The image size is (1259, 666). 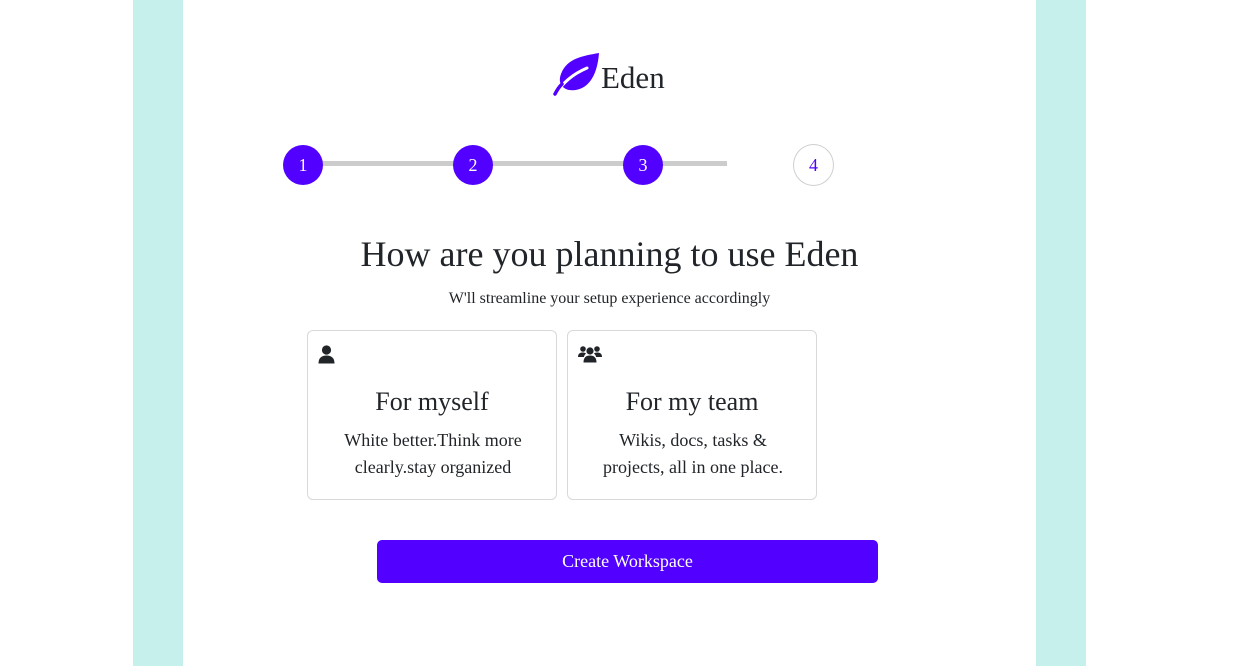 I want to click on right-side-band, so click(x=1061, y=333).